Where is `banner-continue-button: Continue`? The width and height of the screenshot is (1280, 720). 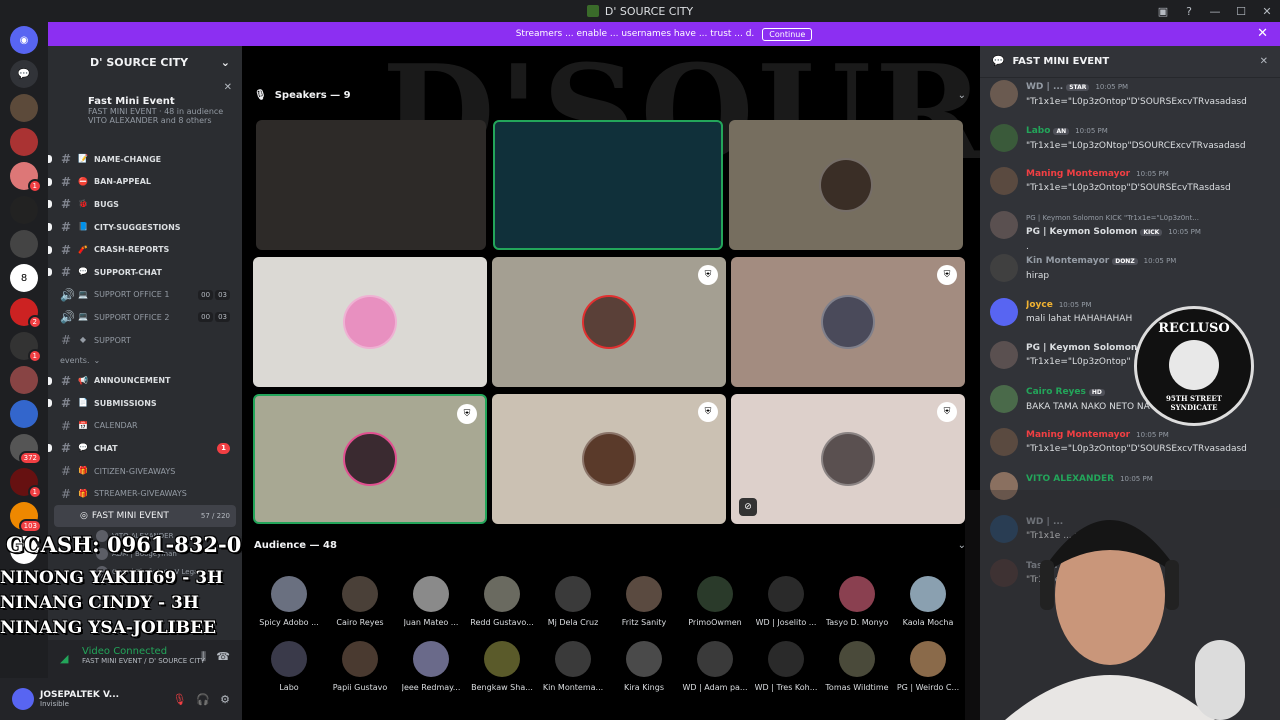
banner-continue-button: Continue is located at coordinates (787, 34).